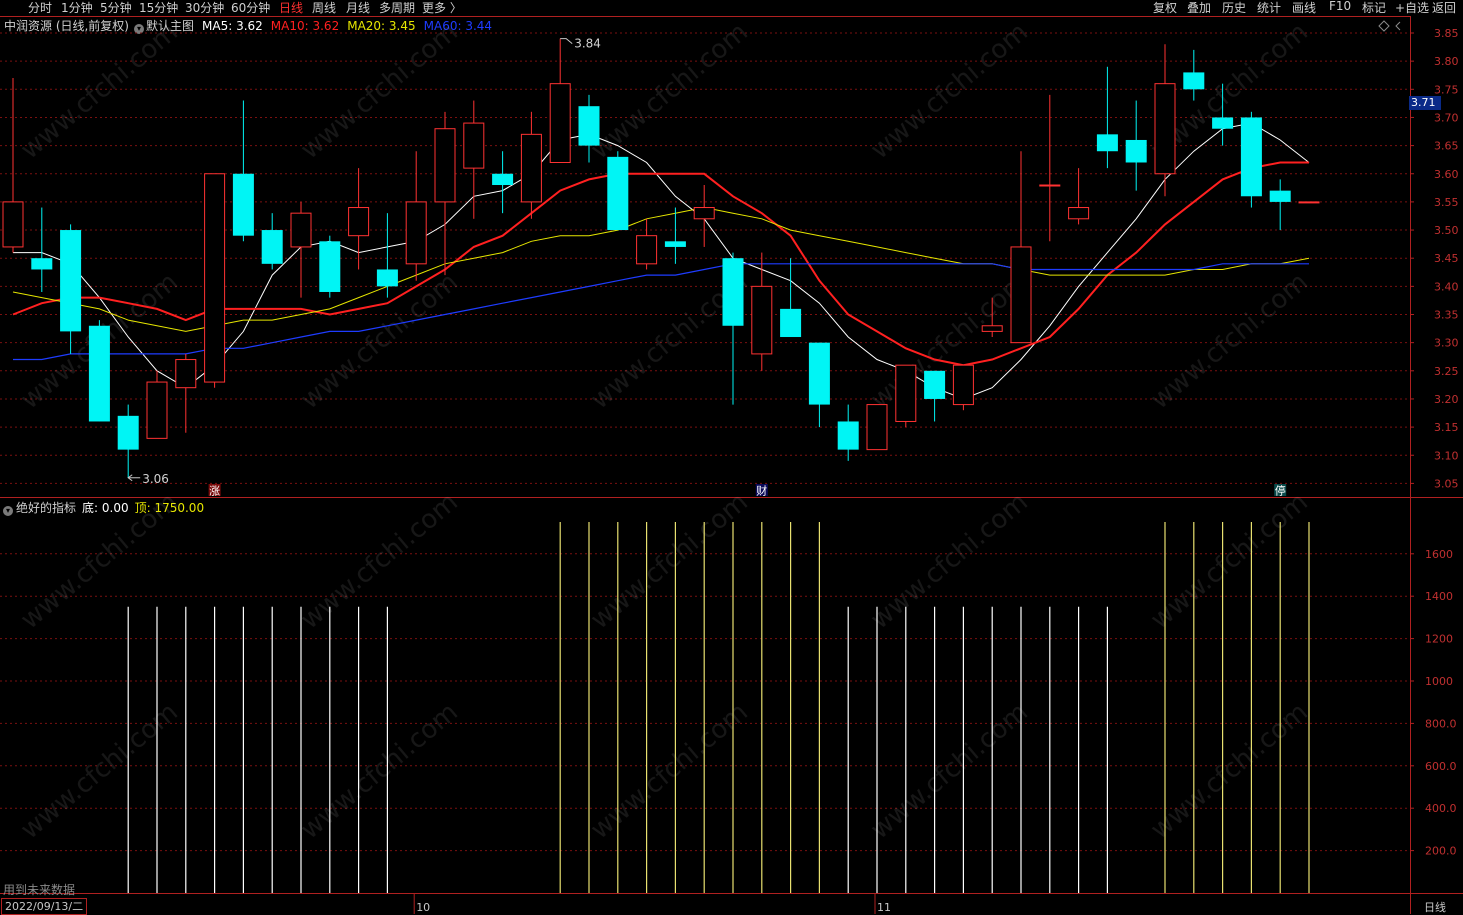 The height and width of the screenshot is (915, 1463). What do you see at coordinates (566, 41) in the screenshot?
I see `high-pointer` at bounding box center [566, 41].